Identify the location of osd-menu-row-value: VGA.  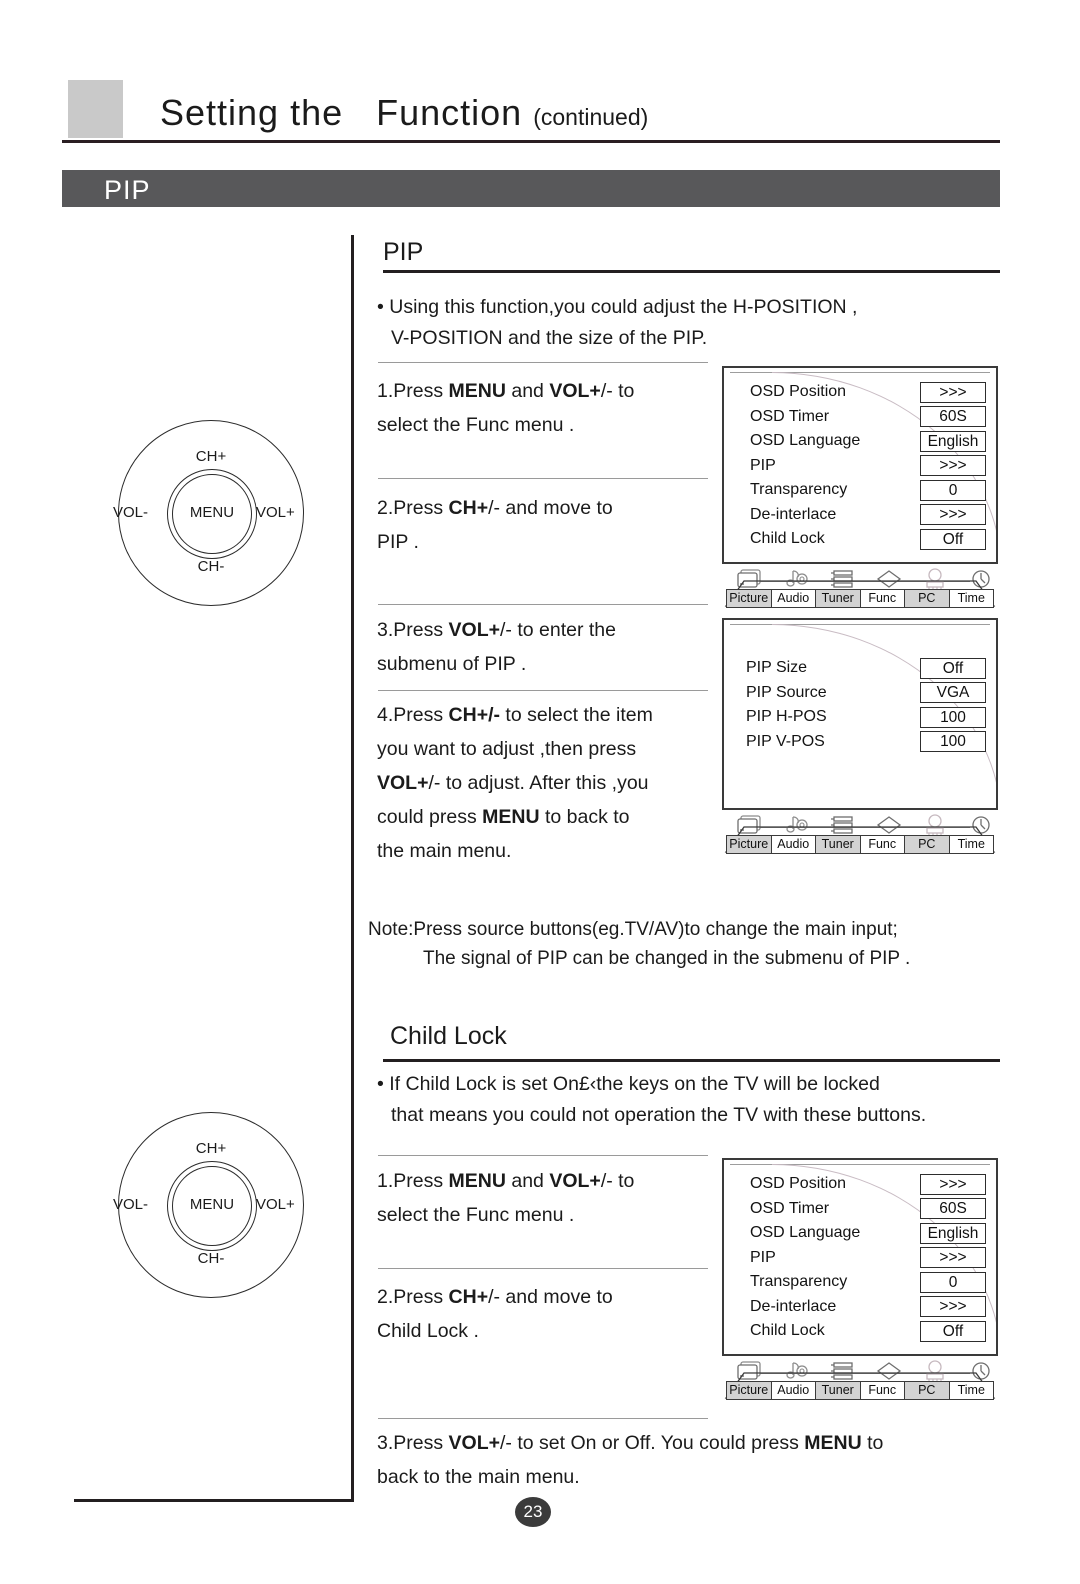
(953, 693).